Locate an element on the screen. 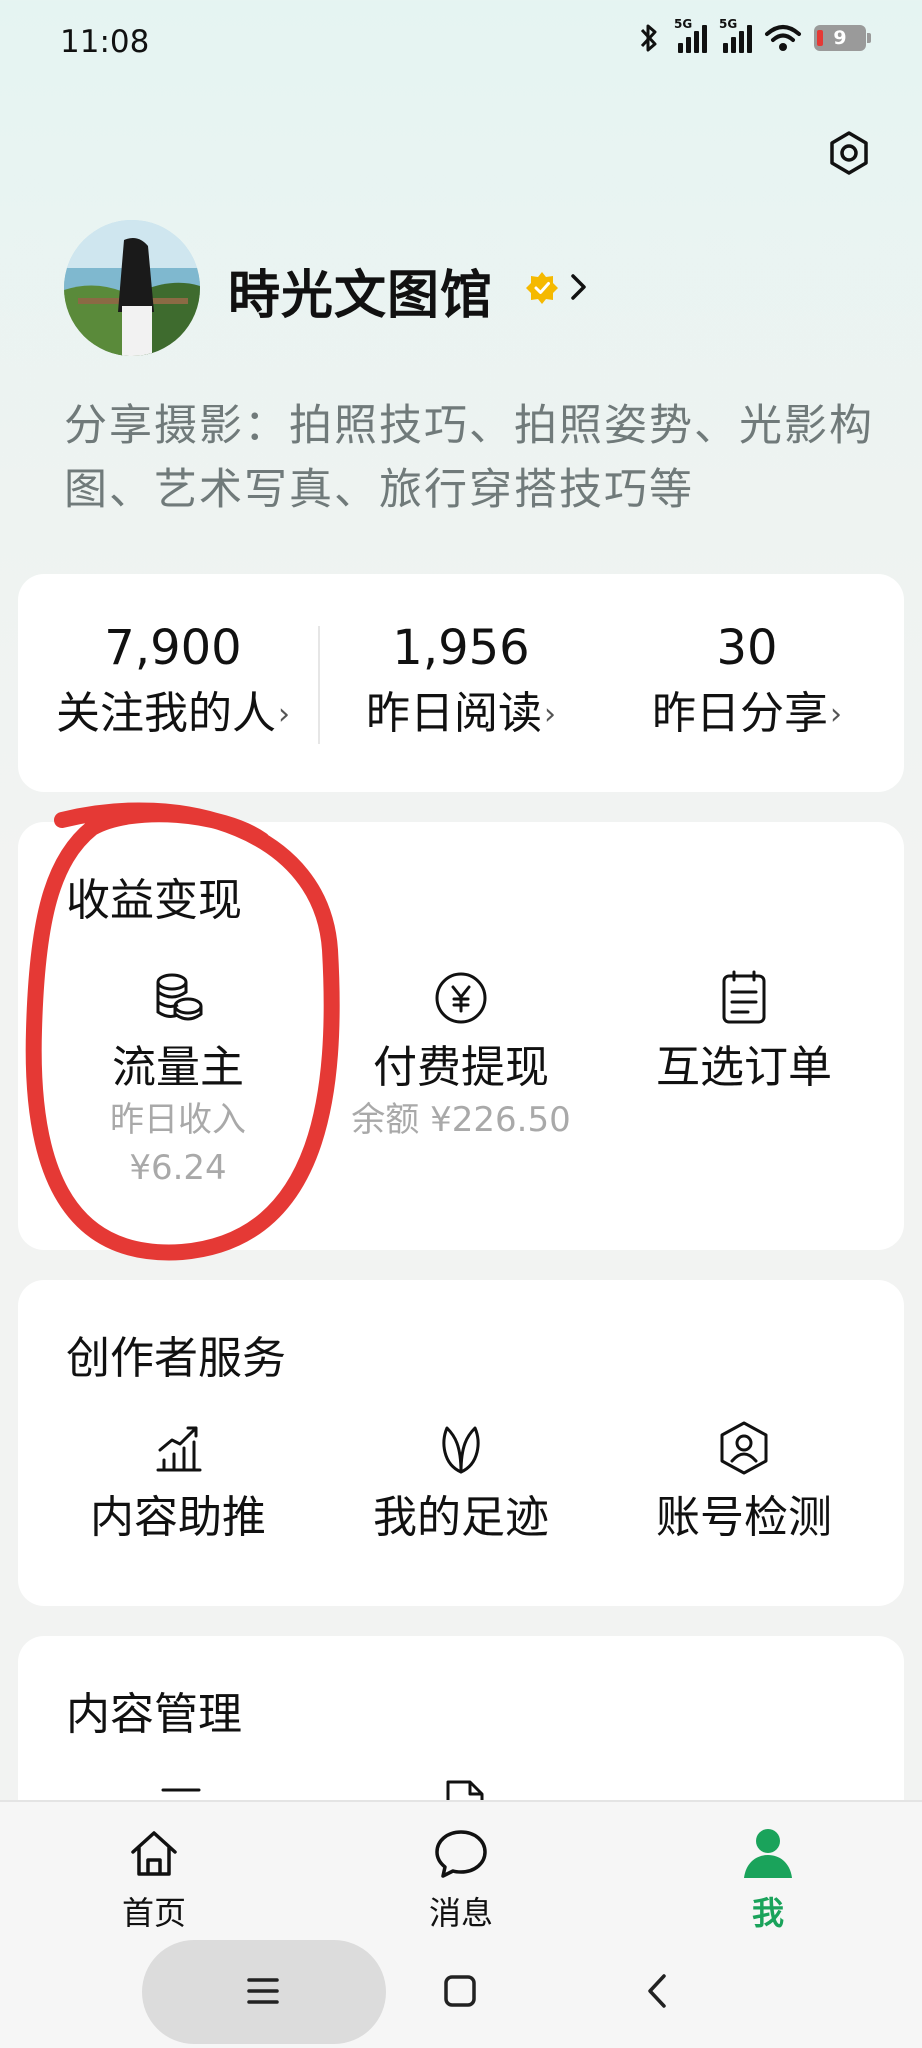 The image size is (922, 2048). nav-label: 我 is located at coordinates (767, 1913).